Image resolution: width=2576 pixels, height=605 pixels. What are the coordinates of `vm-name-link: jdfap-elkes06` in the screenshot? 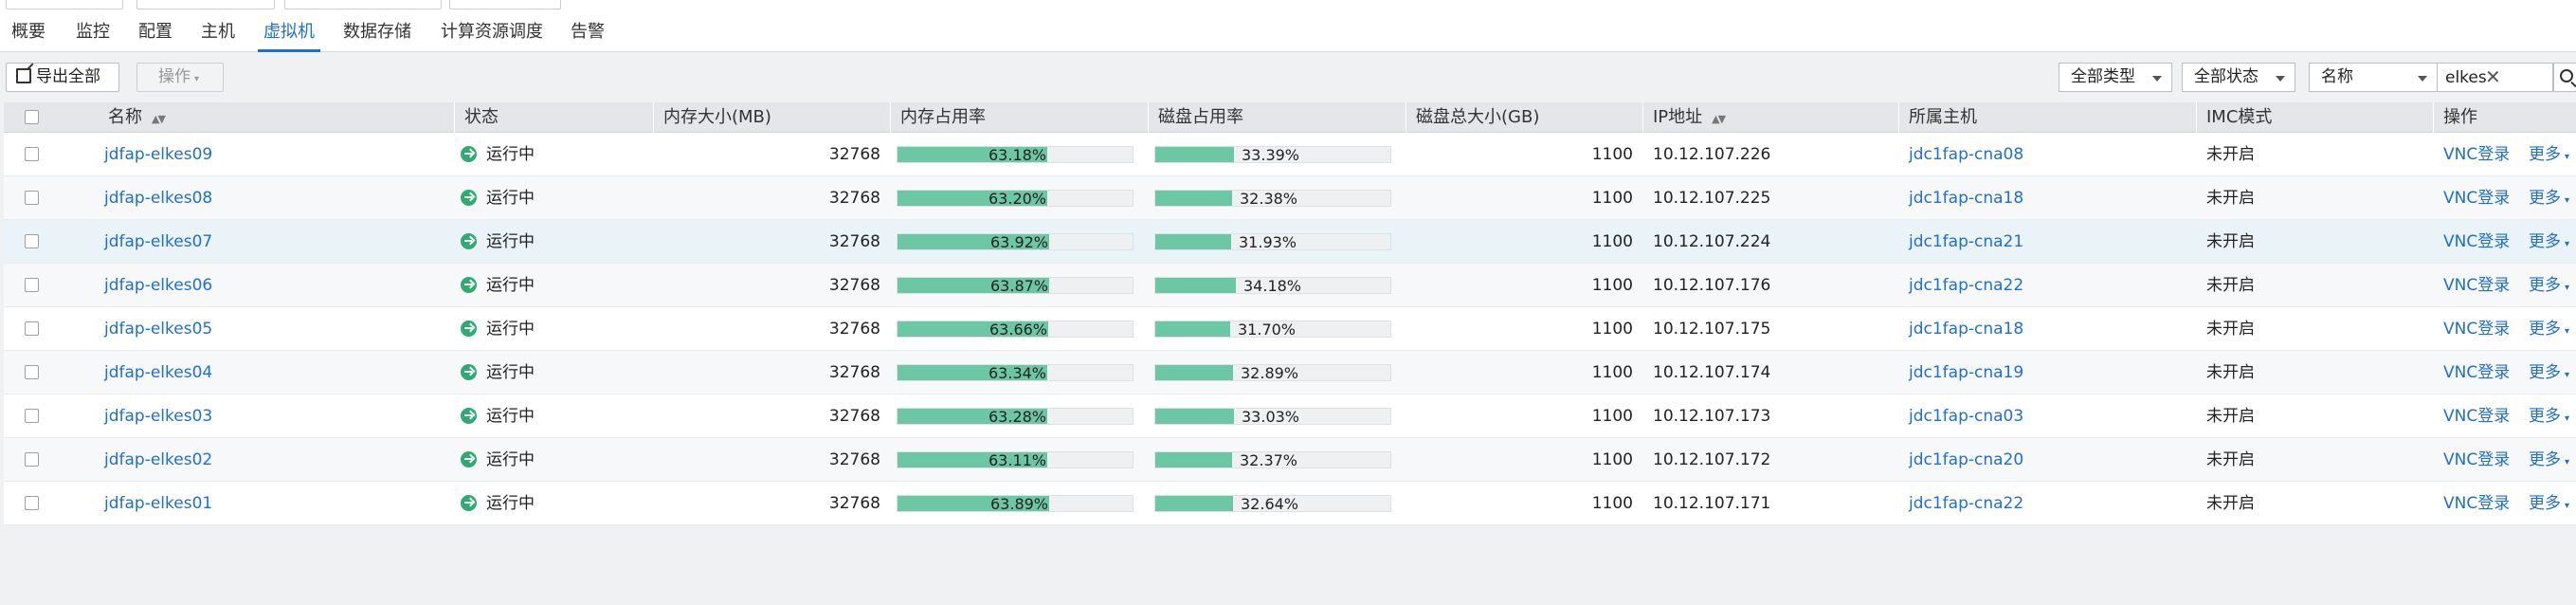 It's located at (158, 285).